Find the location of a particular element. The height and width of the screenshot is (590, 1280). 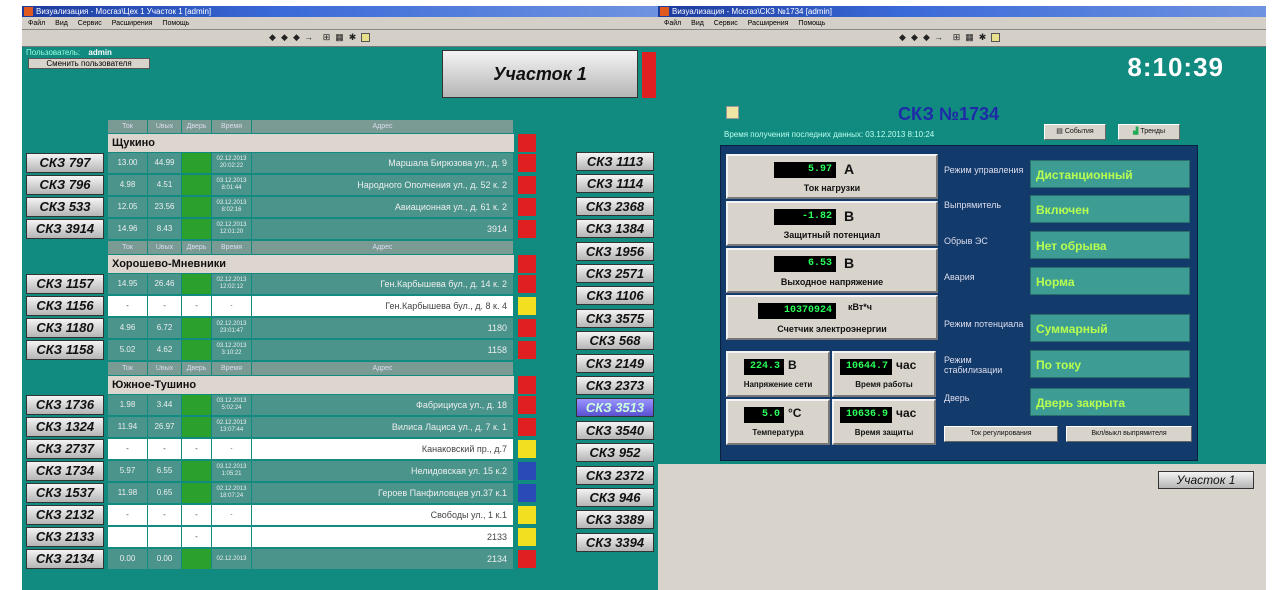

column-header: Время связи is located at coordinates (232, 252).